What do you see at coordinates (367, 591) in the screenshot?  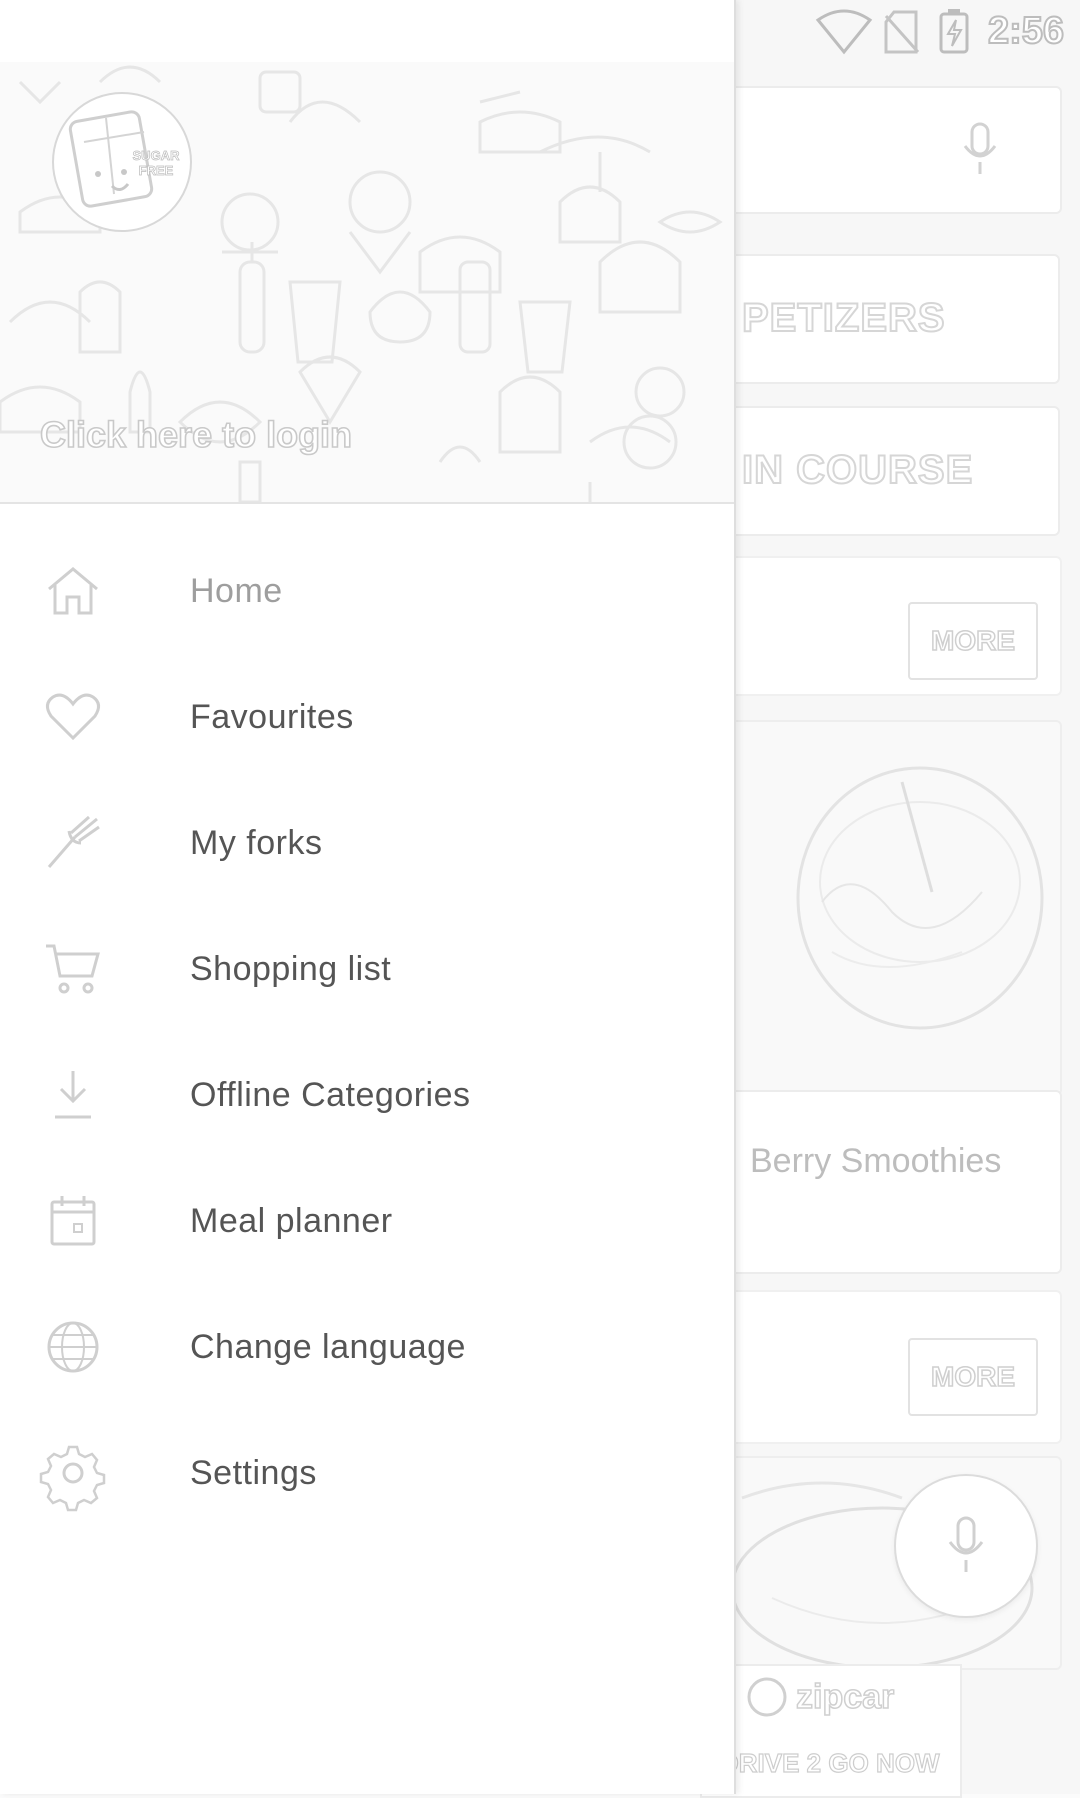 I see `menu-item-home: Home` at bounding box center [367, 591].